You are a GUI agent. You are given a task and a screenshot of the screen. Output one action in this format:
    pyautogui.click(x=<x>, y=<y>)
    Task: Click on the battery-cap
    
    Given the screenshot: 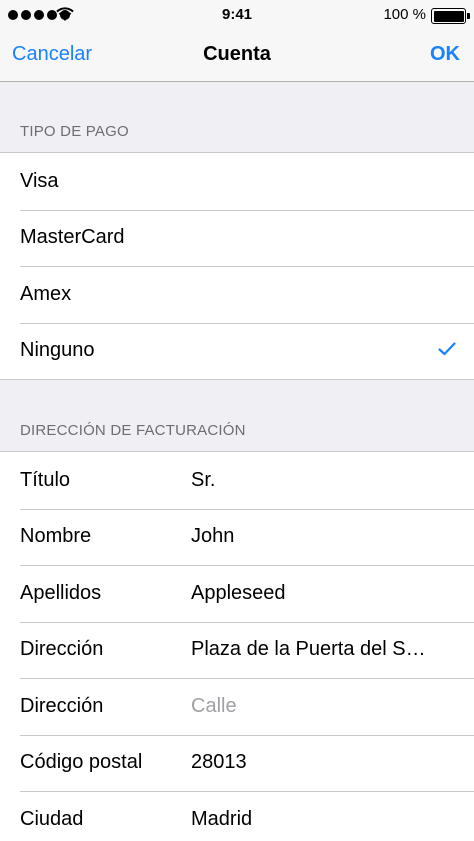 What is the action you would take?
    pyautogui.click(x=468, y=16)
    